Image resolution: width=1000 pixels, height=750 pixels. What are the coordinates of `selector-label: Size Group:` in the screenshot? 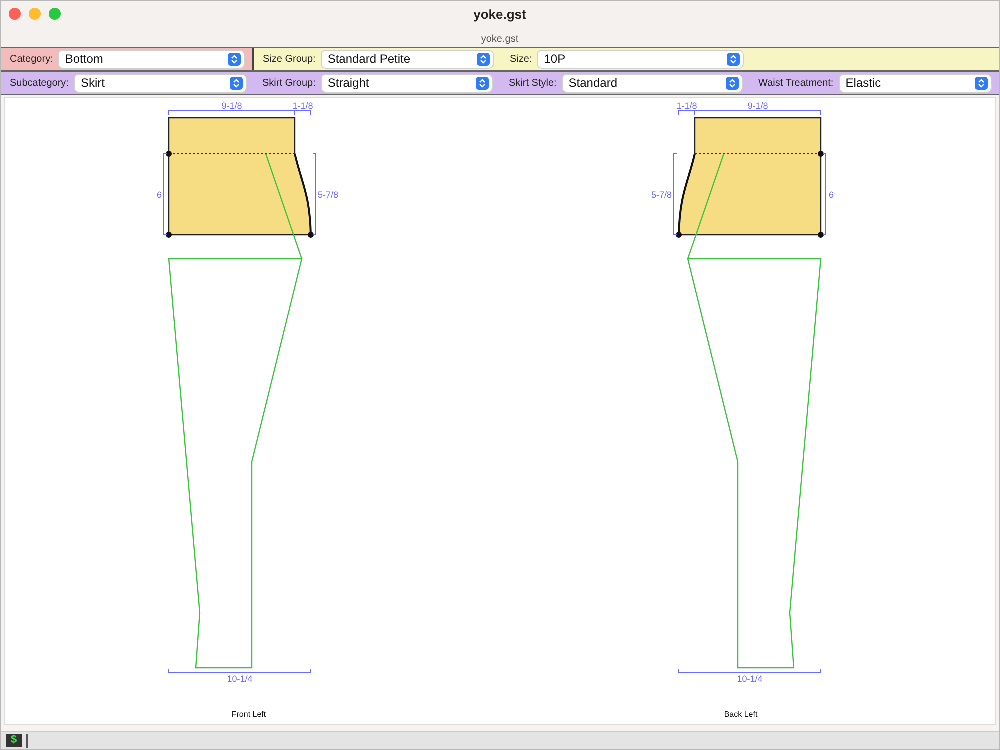 It's located at (289, 59).